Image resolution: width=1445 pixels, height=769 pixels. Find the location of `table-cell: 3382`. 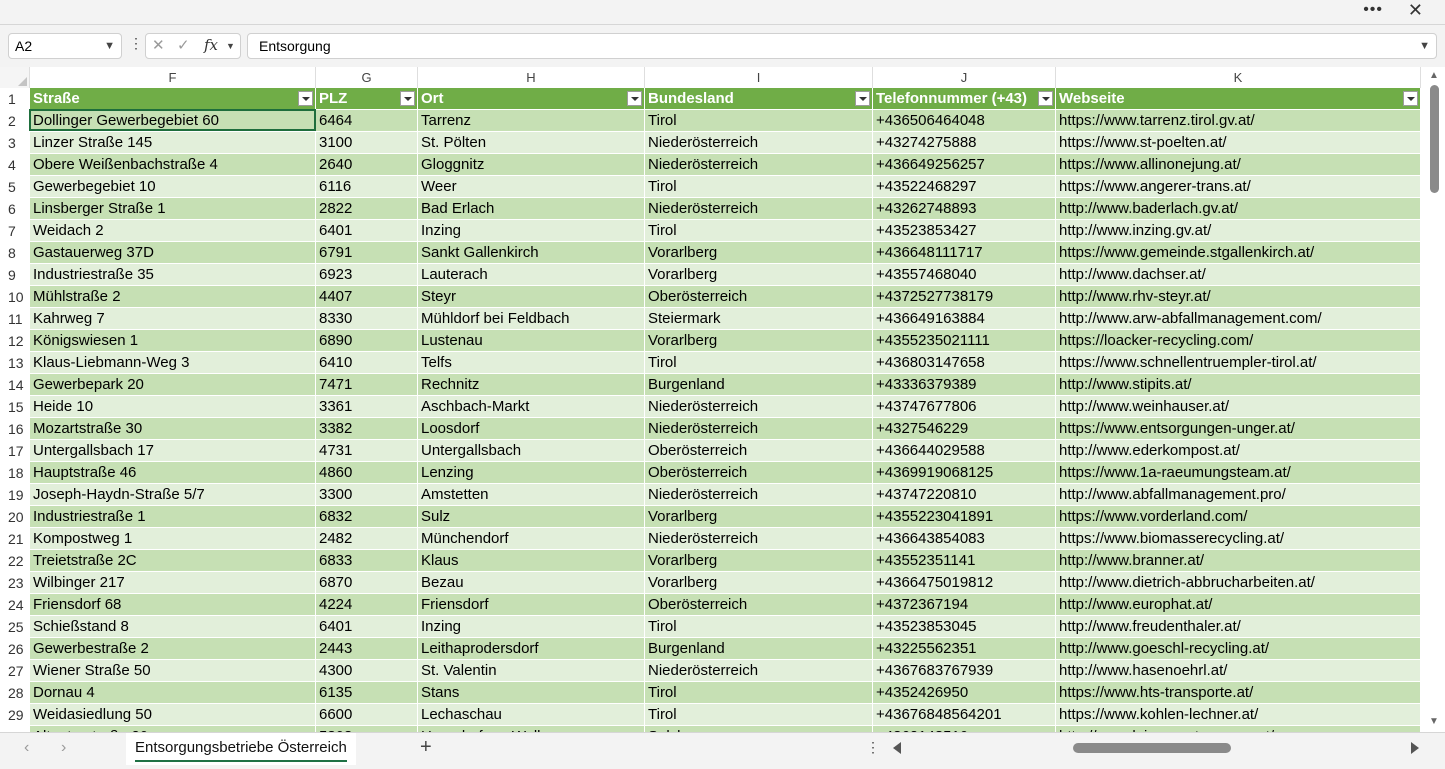

table-cell: 3382 is located at coordinates (367, 429).